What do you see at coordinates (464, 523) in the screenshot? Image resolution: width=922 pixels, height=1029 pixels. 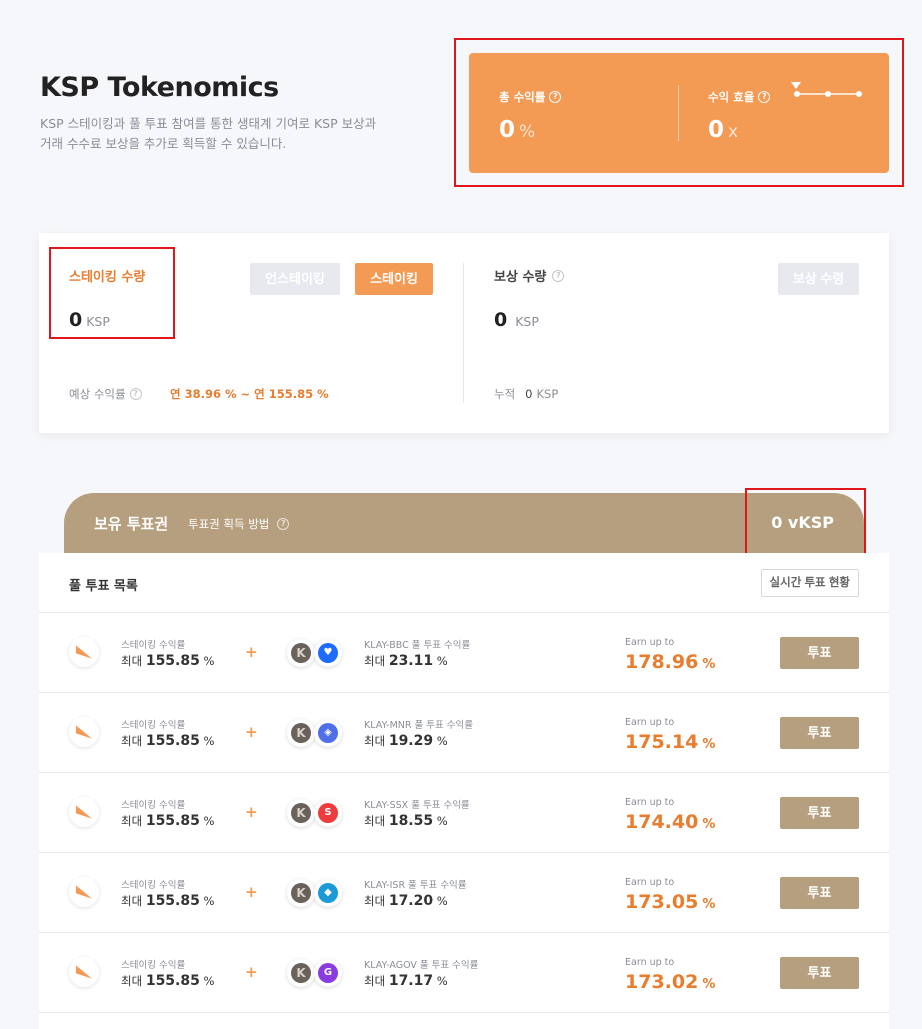 I see `voting-power-header: 보유 투표권 투표권 획득 방법 ? 0 vKSP` at bounding box center [464, 523].